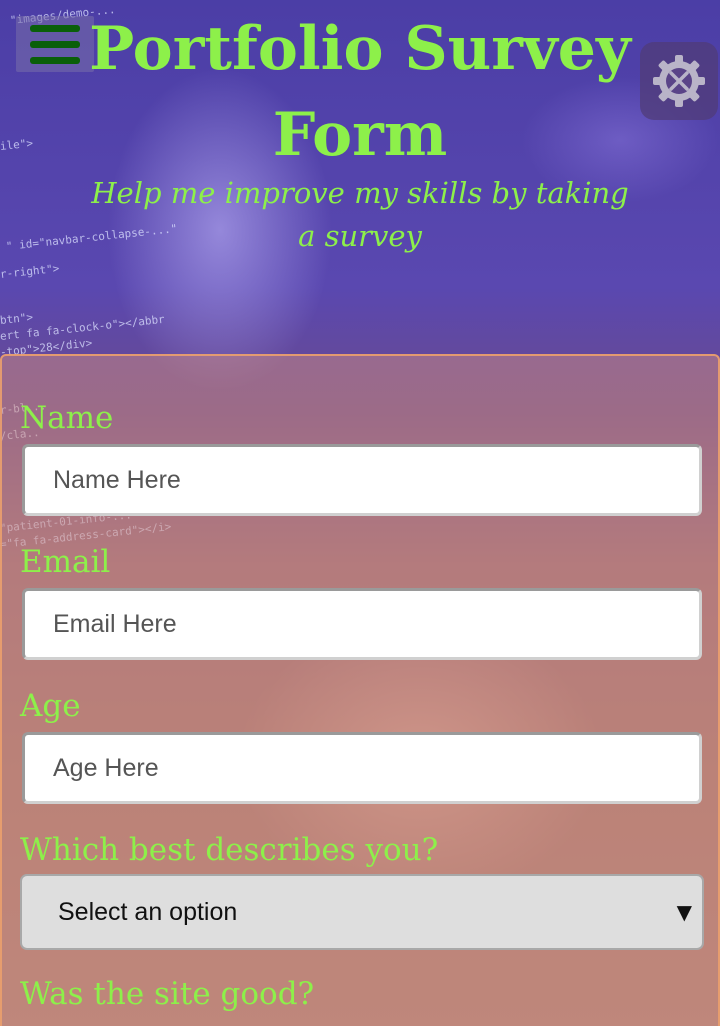  What do you see at coordinates (362, 768) in the screenshot?
I see `age-input` at bounding box center [362, 768].